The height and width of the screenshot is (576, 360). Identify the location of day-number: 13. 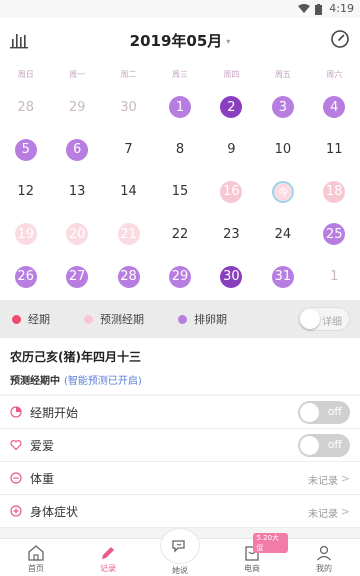
(77, 192).